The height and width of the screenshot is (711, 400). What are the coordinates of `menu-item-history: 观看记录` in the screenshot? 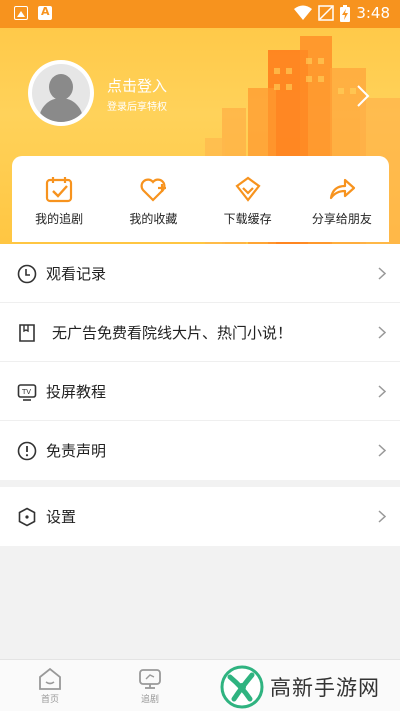 It's located at (200, 273).